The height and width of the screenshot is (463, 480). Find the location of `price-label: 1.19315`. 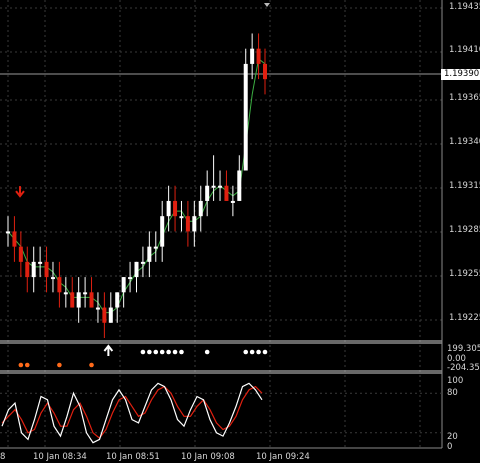

price-label: 1.19315 is located at coordinates (464, 186).